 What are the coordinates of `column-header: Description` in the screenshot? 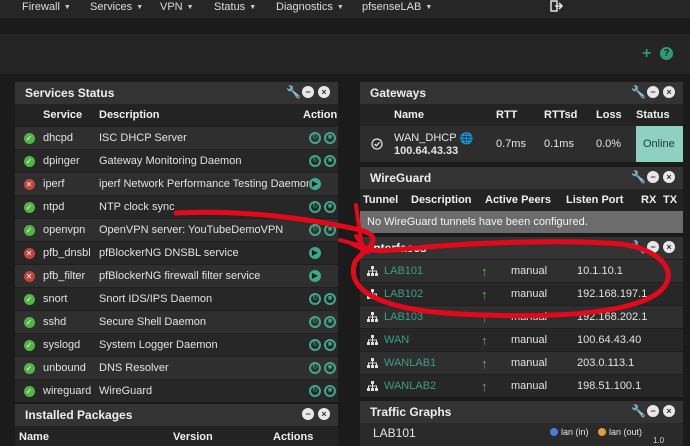 It's located at (441, 200).